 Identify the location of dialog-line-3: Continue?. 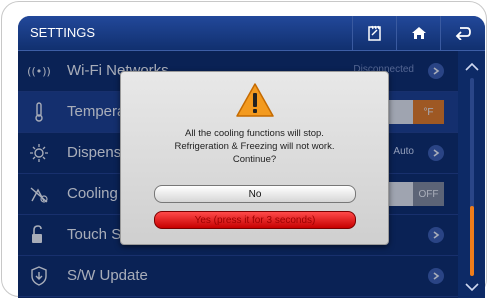
(254, 159).